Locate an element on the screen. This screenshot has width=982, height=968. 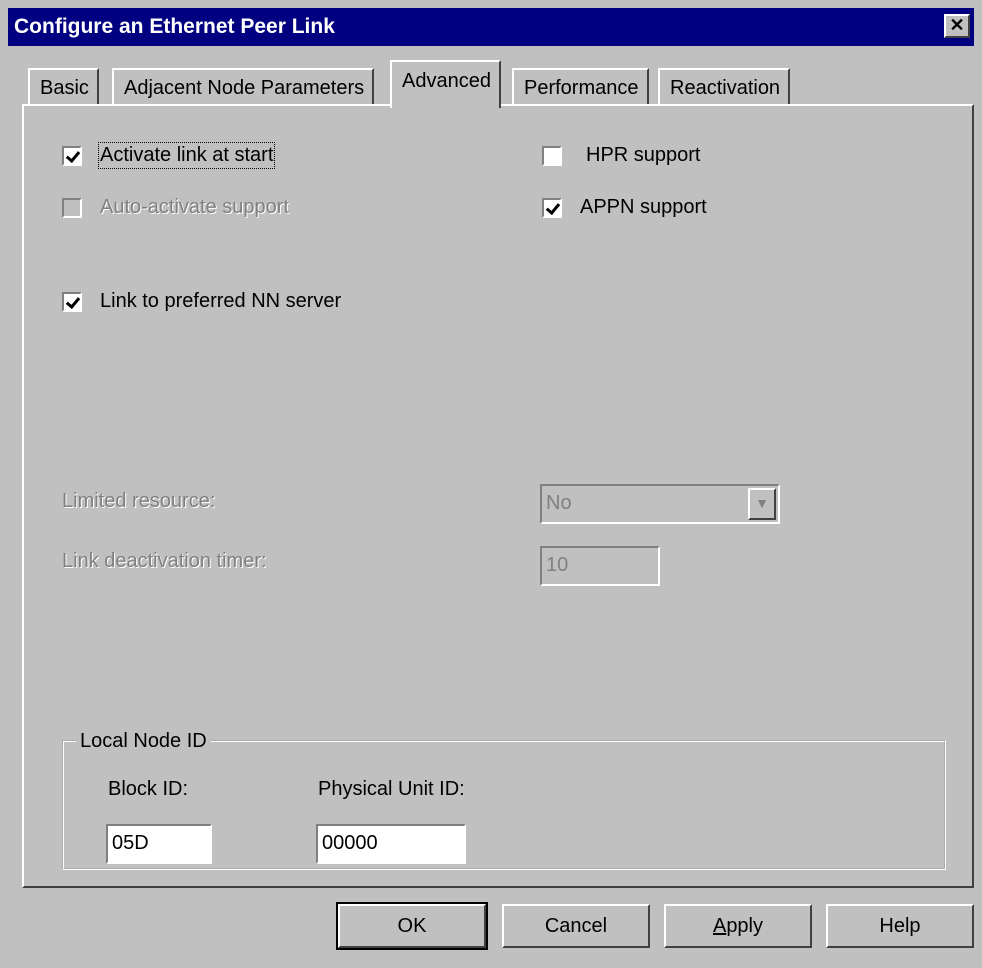
auto-activate-checkbox: Auto-activate support is located at coordinates (175, 207).